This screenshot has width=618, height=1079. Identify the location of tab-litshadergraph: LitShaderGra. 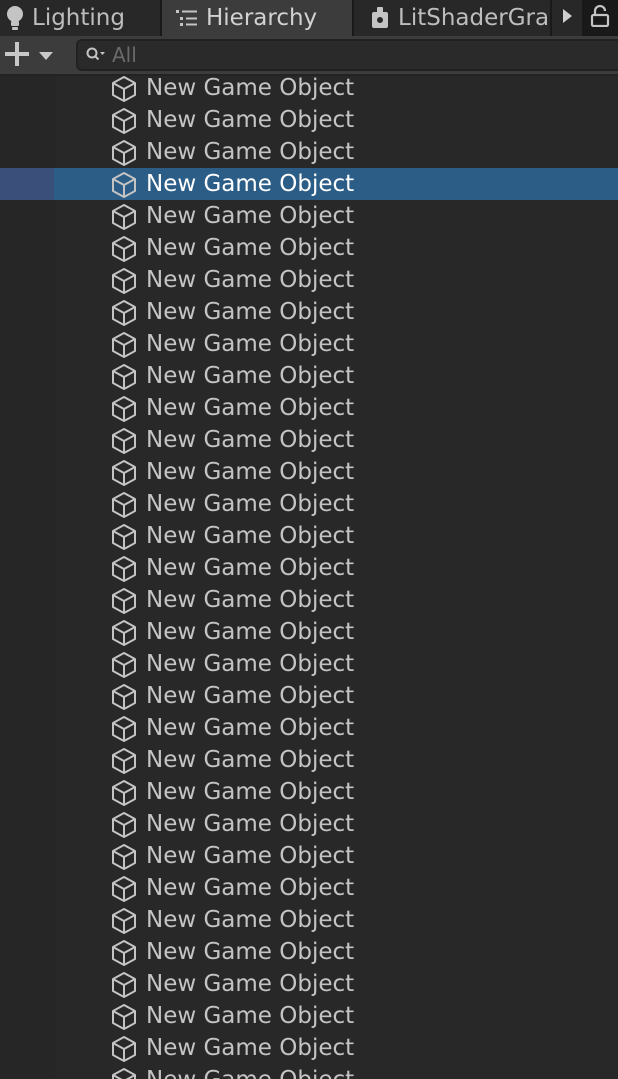
(453, 18).